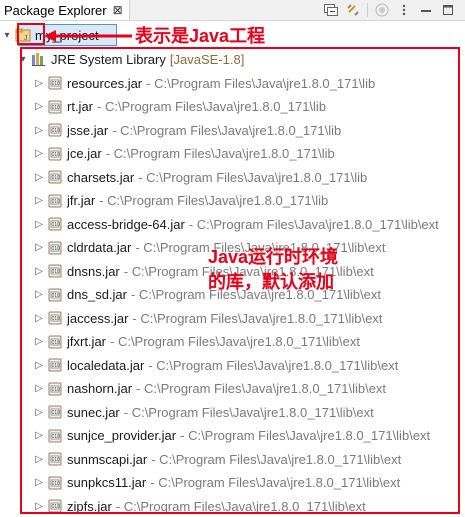 This screenshot has width=465, height=517. Describe the element at coordinates (382, 10) in the screenshot. I see `focus-icon` at that location.